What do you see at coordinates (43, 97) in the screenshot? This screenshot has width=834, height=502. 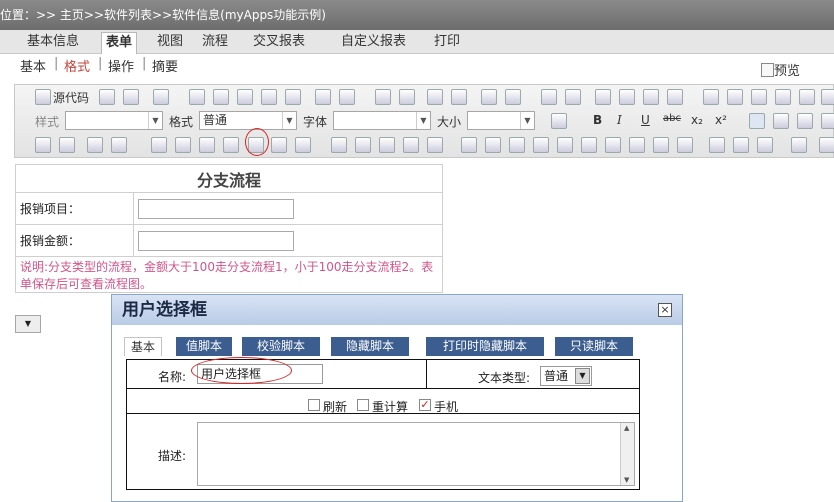 I see `source-icon` at bounding box center [43, 97].